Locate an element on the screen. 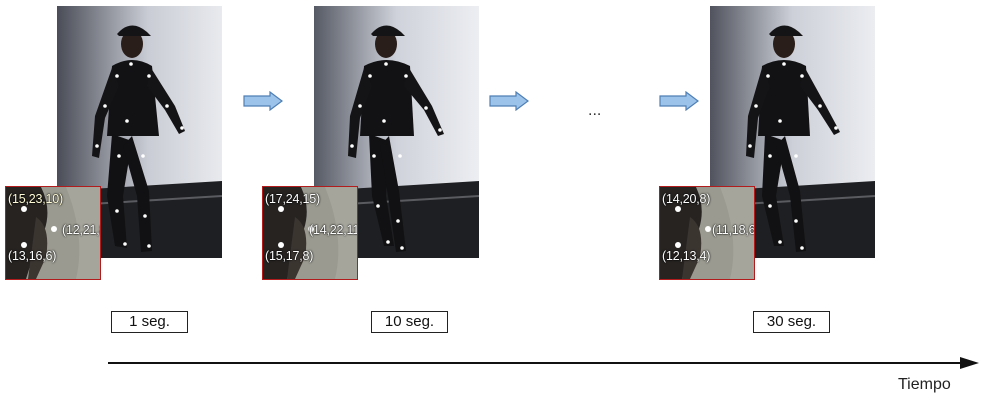  marker-coordinate: (14,22,11) is located at coordinates (333, 230).